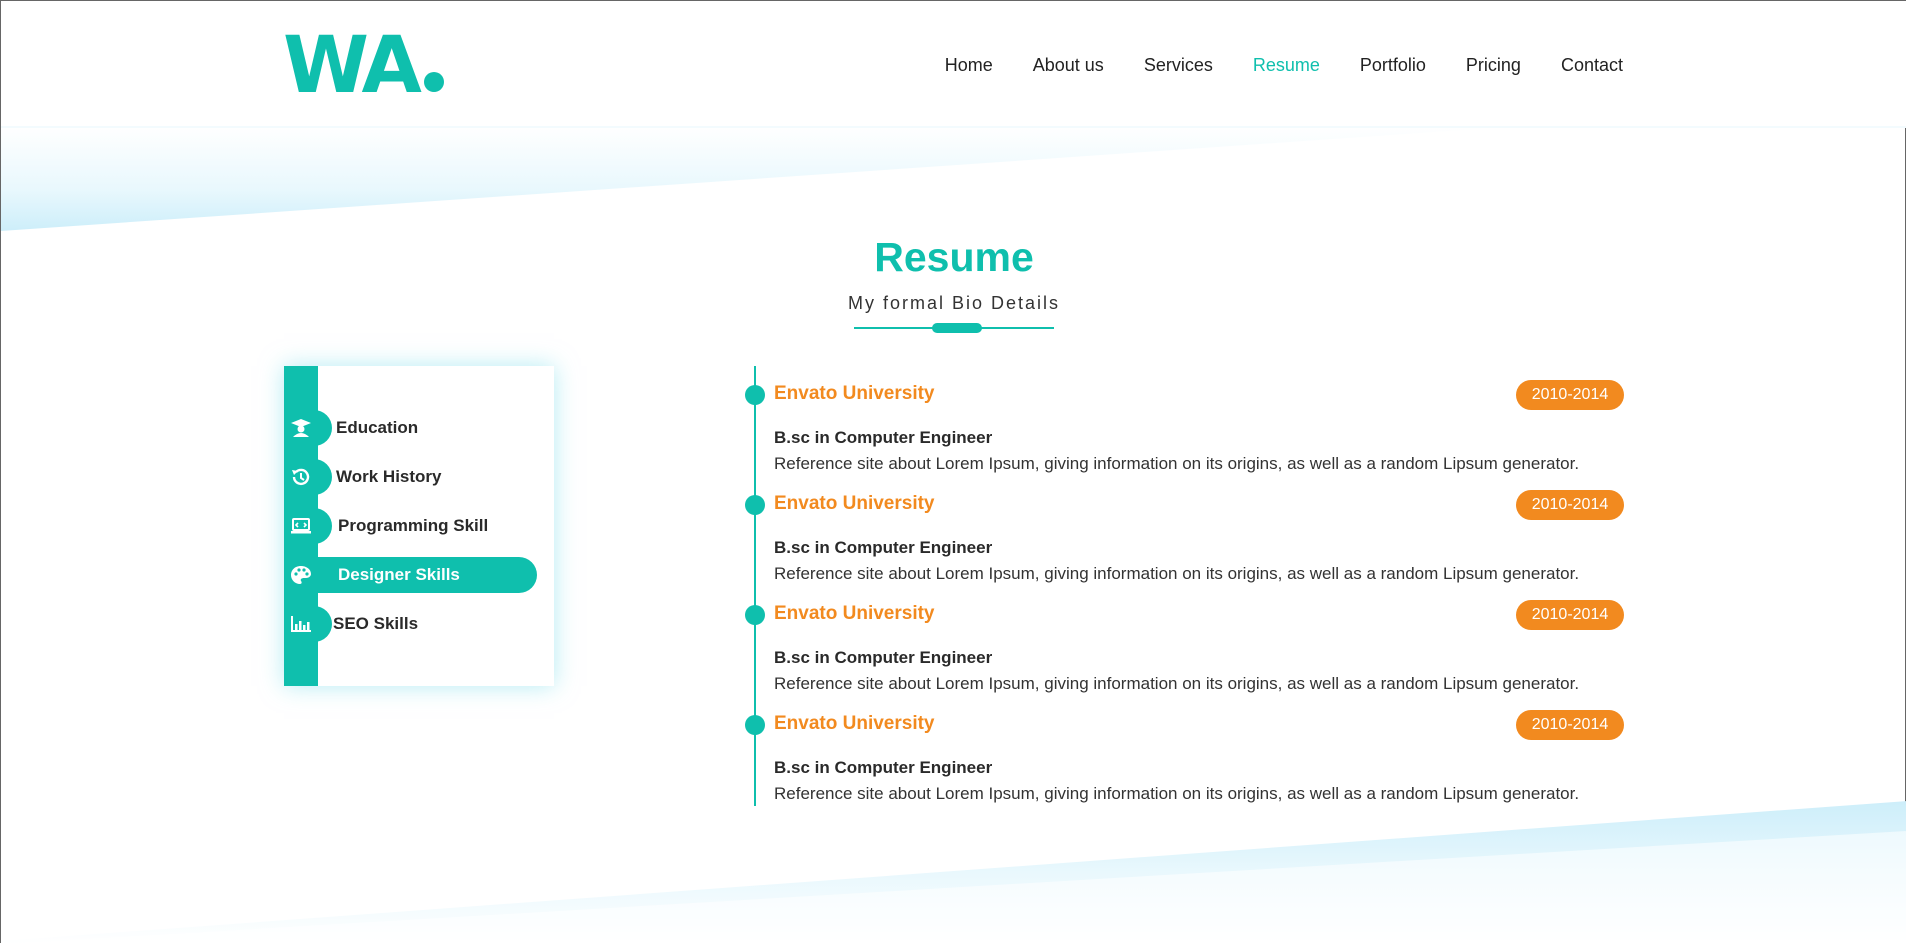  What do you see at coordinates (433, 82) in the screenshot?
I see `logo-dot` at bounding box center [433, 82].